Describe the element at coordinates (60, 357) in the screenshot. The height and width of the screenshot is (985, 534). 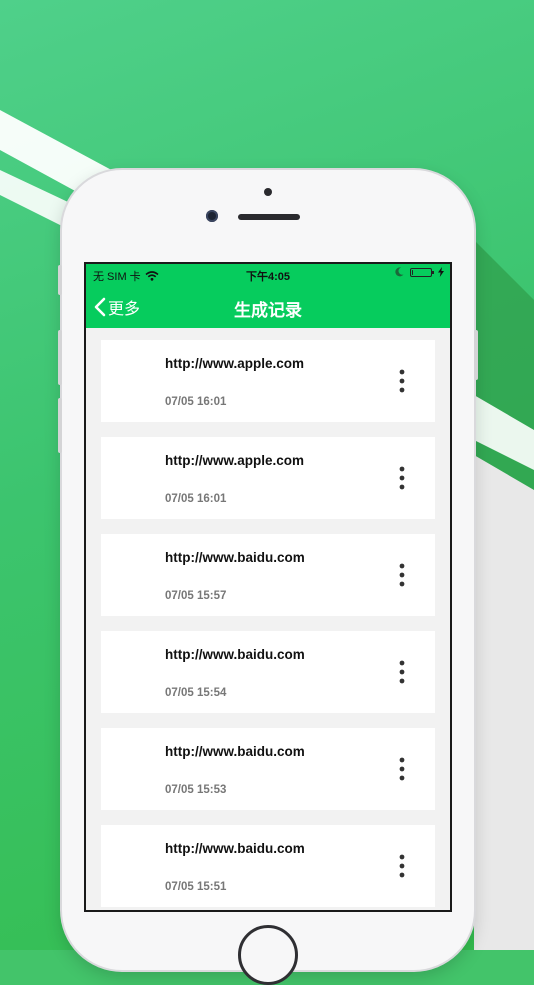
I see `volume-up-button` at that location.